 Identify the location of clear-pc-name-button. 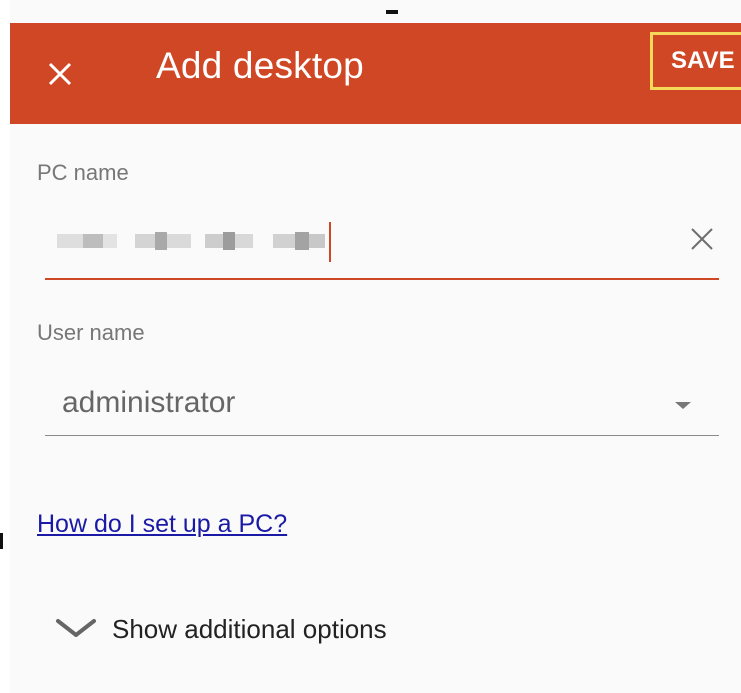
(702, 239).